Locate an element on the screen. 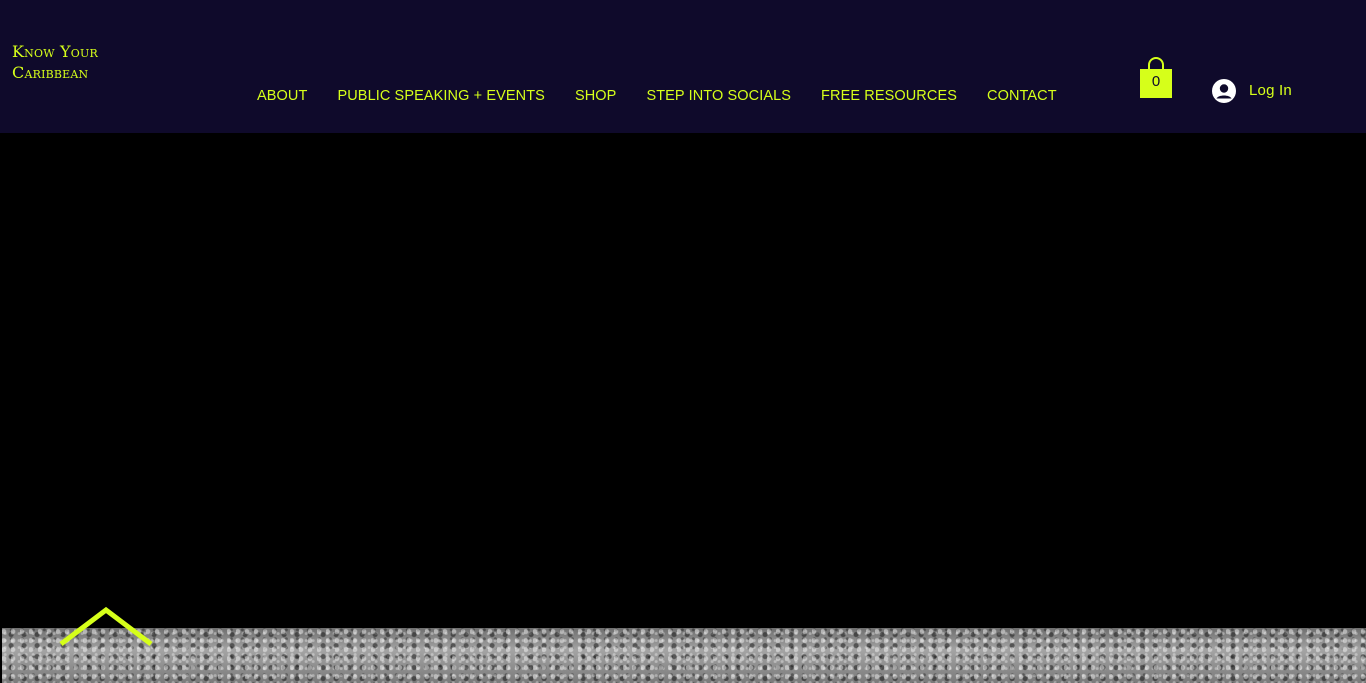  user-avatar-icon is located at coordinates (1224, 91).